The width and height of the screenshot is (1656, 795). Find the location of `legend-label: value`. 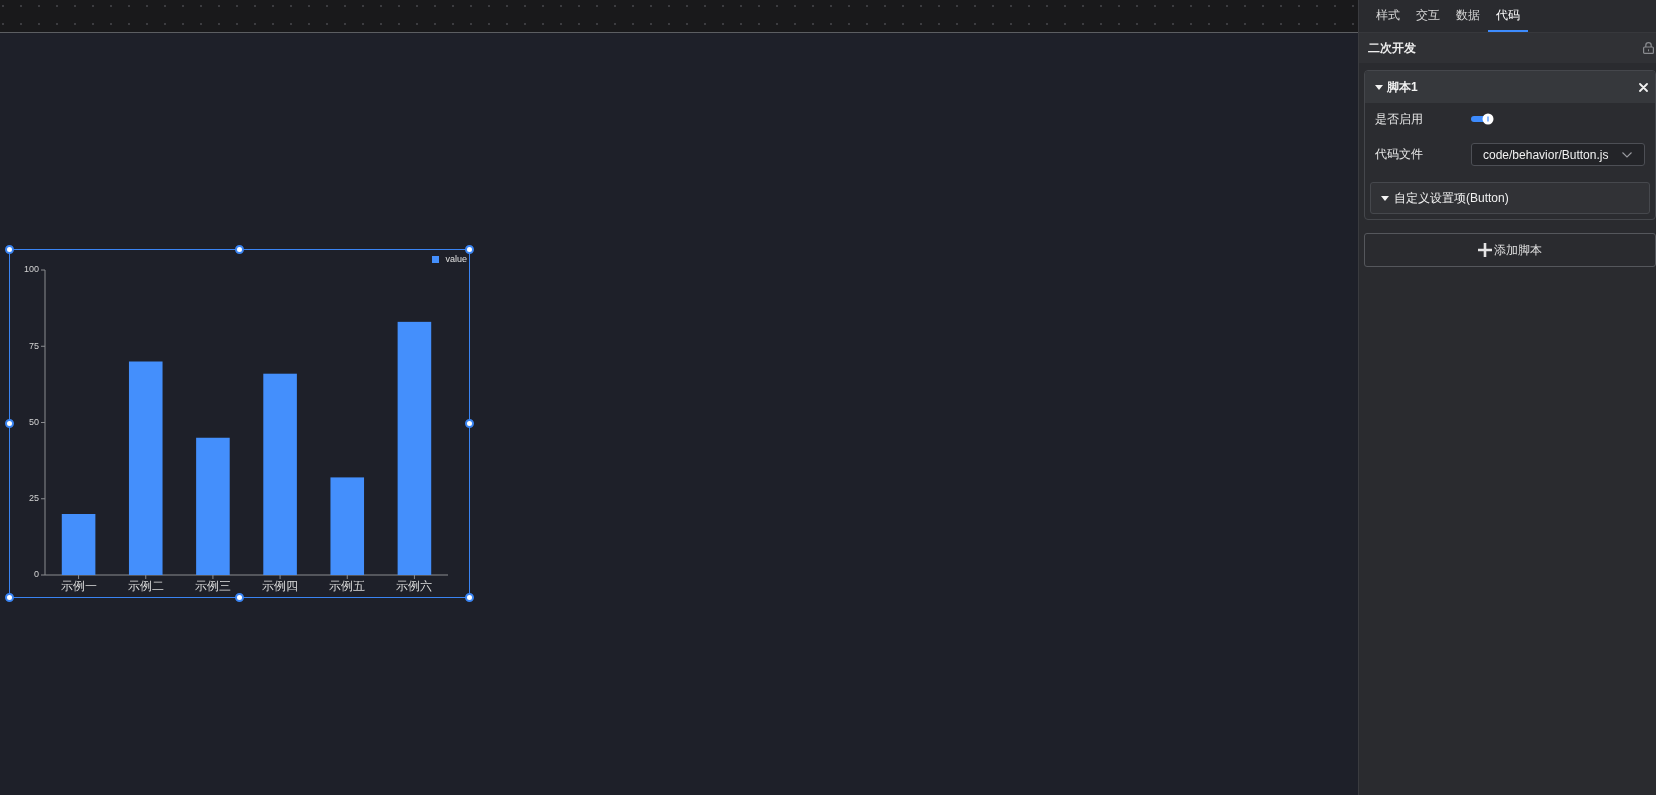

legend-label: value is located at coordinates (456, 259).